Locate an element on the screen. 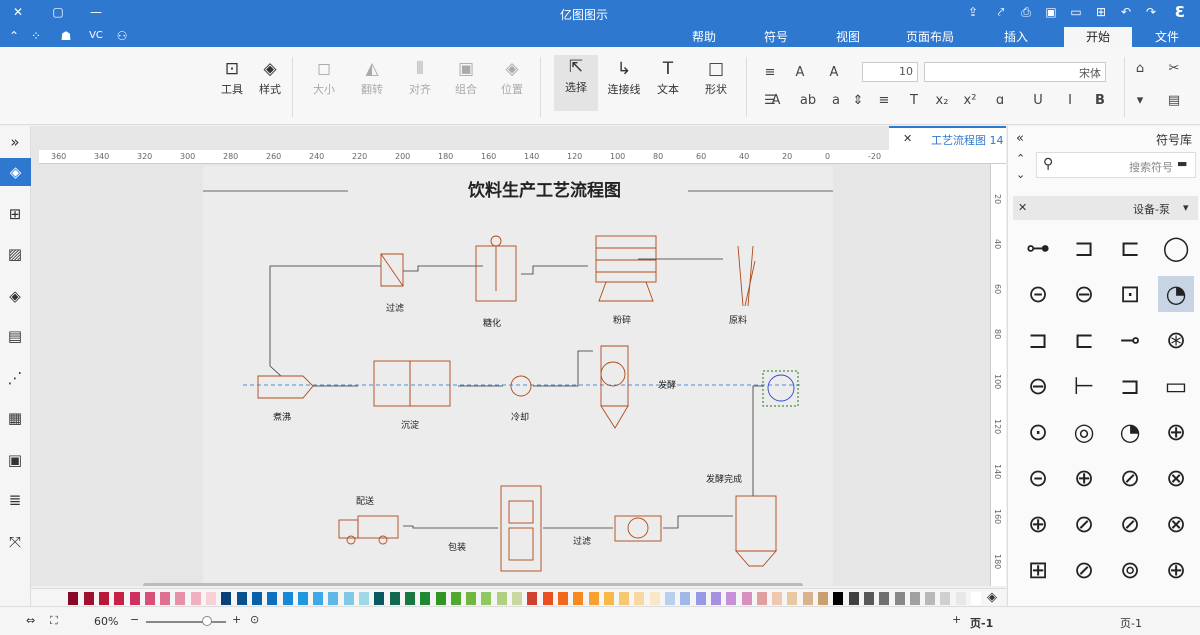 This screenshot has width=1200, height=635. pump-symbol-icon: ◎ is located at coordinates (1084, 432).